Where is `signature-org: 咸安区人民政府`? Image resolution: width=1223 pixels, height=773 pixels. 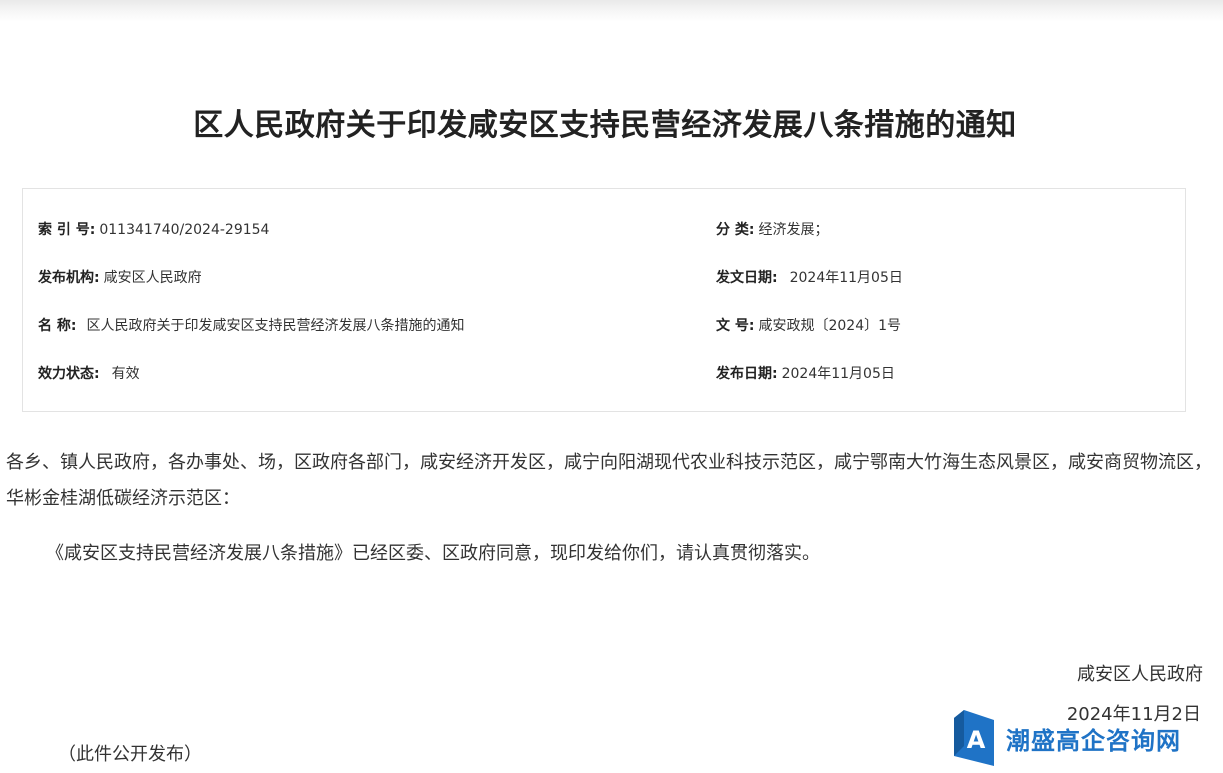 signature-org: 咸安区人民政府 is located at coordinates (1140, 674).